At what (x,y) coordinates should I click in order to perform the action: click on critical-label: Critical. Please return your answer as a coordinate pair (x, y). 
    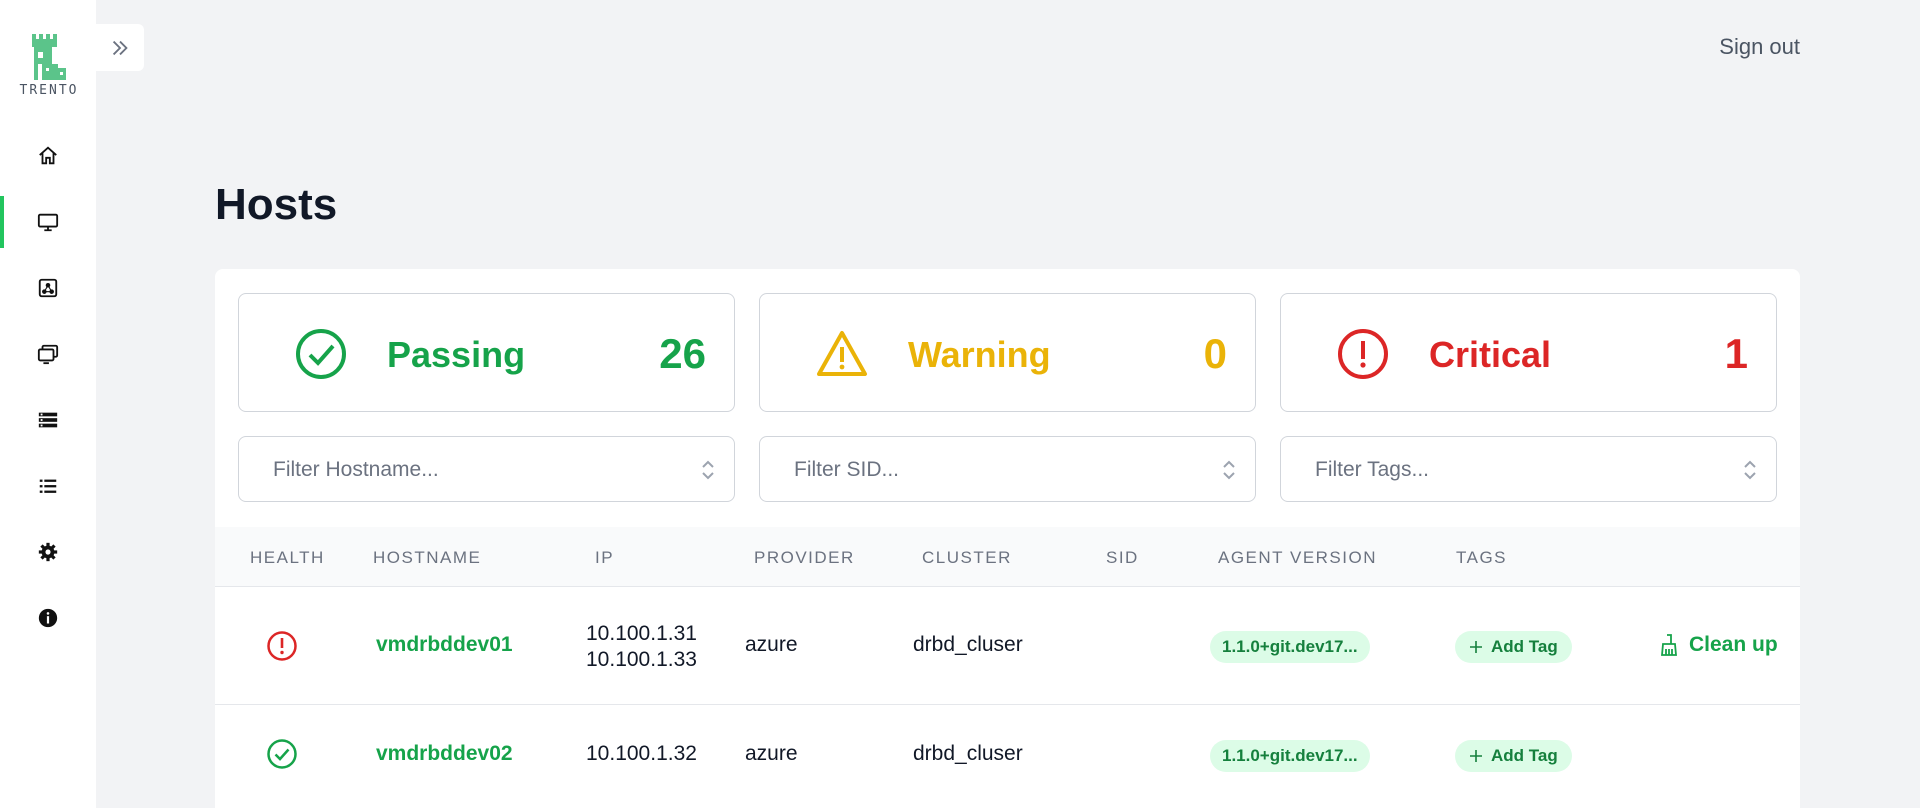
    Looking at the image, I should click on (1490, 354).